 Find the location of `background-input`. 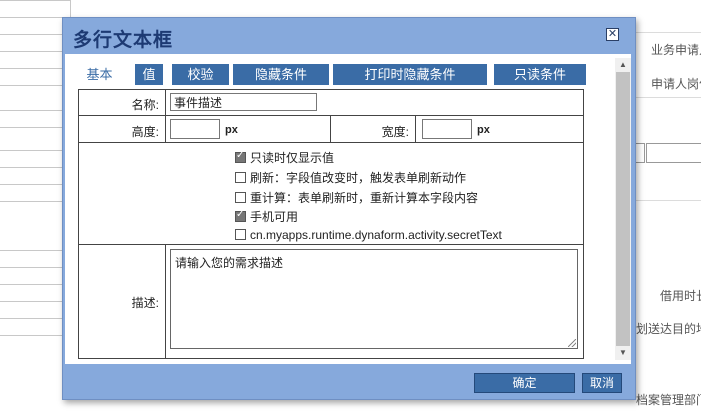

background-input is located at coordinates (673, 153).